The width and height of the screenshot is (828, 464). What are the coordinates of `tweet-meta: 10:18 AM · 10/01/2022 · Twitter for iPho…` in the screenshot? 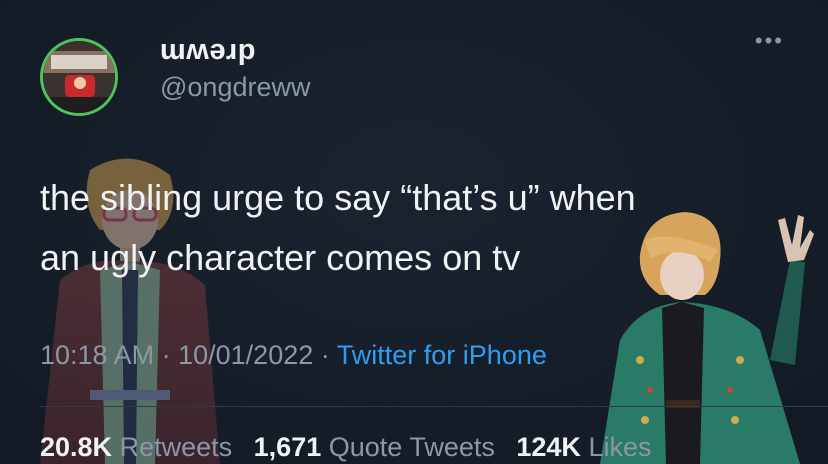 It's located at (293, 355).